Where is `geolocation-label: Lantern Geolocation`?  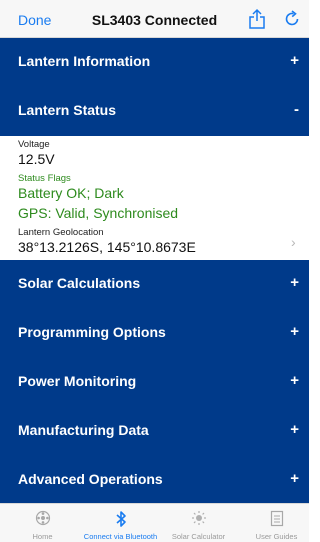 geolocation-label: Lantern Geolocation is located at coordinates (61, 232).